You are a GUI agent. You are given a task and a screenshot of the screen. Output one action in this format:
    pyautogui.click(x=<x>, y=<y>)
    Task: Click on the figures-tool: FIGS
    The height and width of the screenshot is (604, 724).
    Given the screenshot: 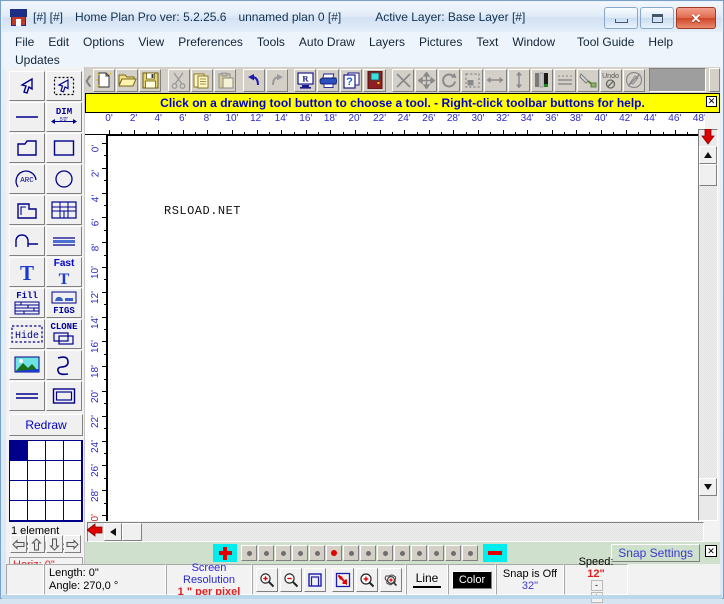 What is the action you would take?
    pyautogui.click(x=64, y=303)
    